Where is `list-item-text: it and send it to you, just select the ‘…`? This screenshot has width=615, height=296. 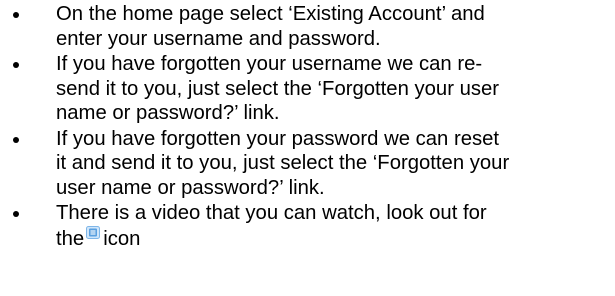 list-item-text: it and send it to you, just select the ‘… is located at coordinates (283, 163).